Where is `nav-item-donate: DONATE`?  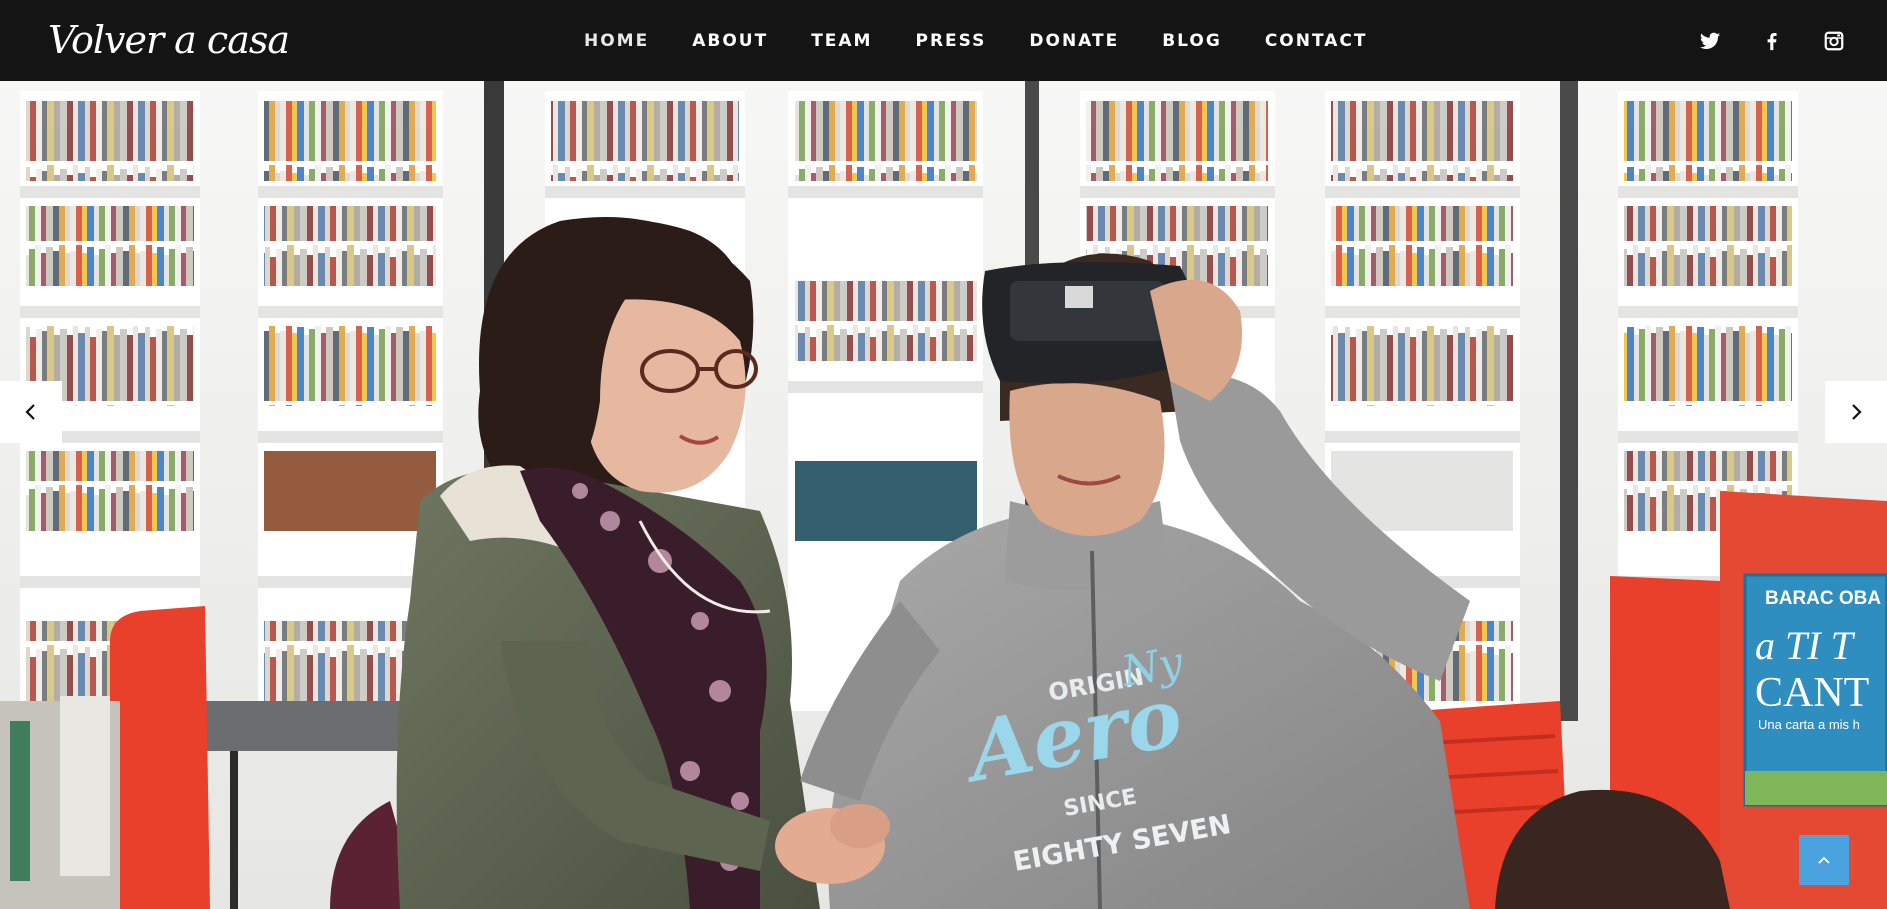
nav-item-donate: DONATE is located at coordinates (1074, 41).